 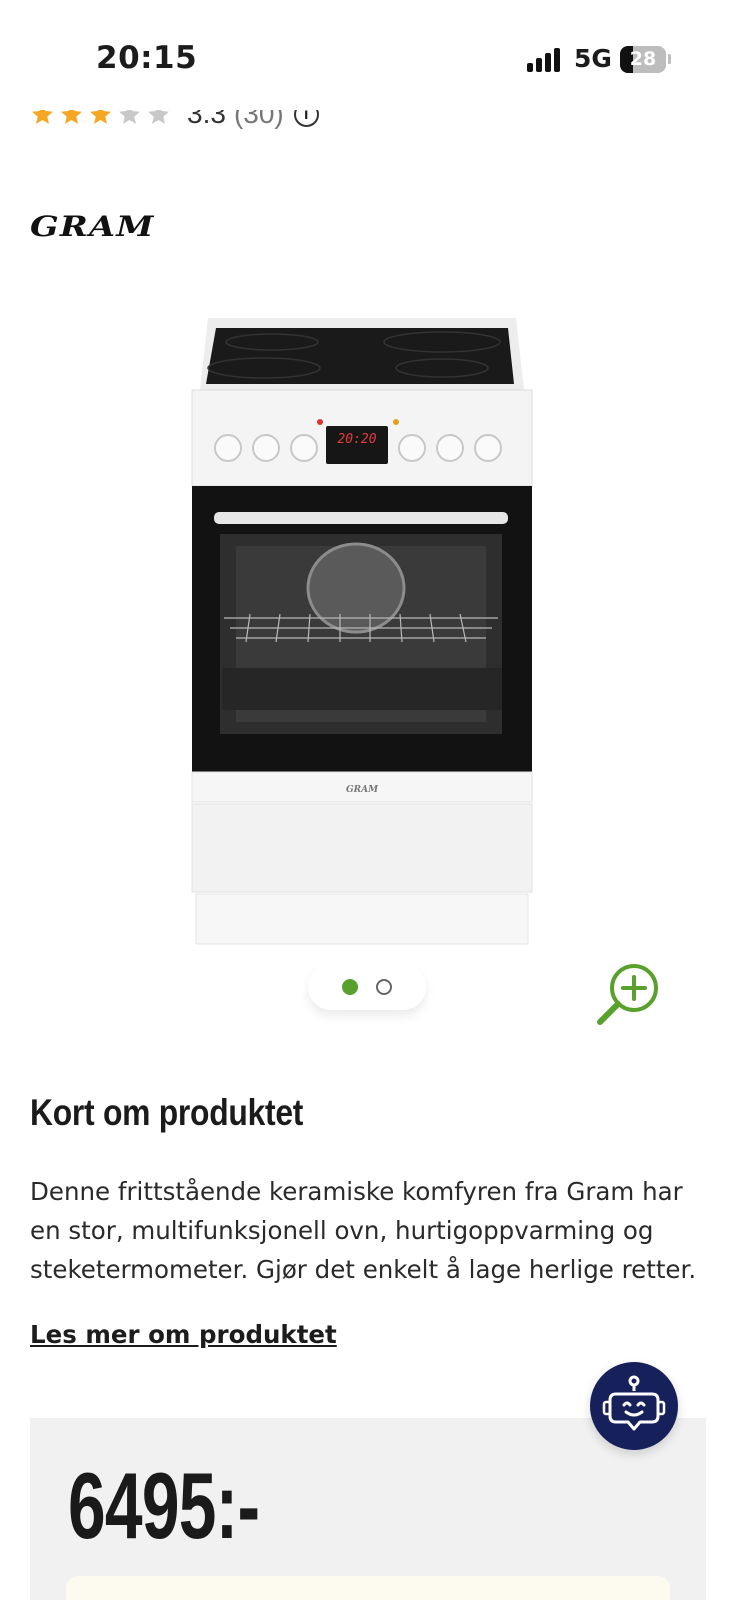 I want to click on chatbot-icon, so click(x=634, y=1403).